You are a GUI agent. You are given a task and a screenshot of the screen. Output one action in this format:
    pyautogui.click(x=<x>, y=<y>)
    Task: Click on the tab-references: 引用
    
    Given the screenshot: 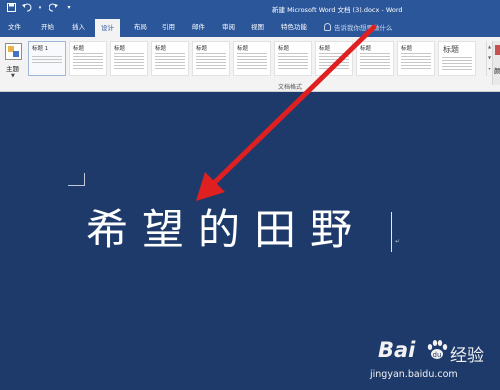 What is the action you would take?
    pyautogui.click(x=168, y=26)
    